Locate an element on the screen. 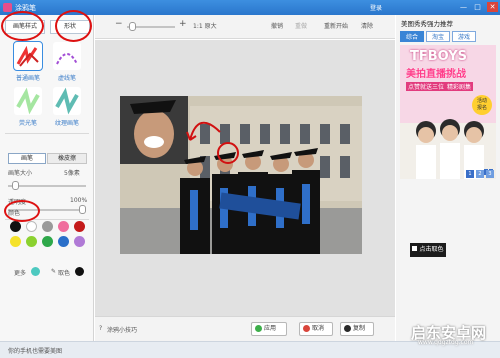 This screenshot has width=500, height=358. status-text: 你的手机也需要美图 is located at coordinates (35, 351).